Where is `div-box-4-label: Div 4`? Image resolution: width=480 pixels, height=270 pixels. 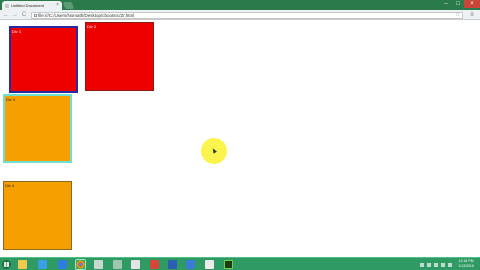
div-box-4-label: Div 4 is located at coordinates (10, 185).